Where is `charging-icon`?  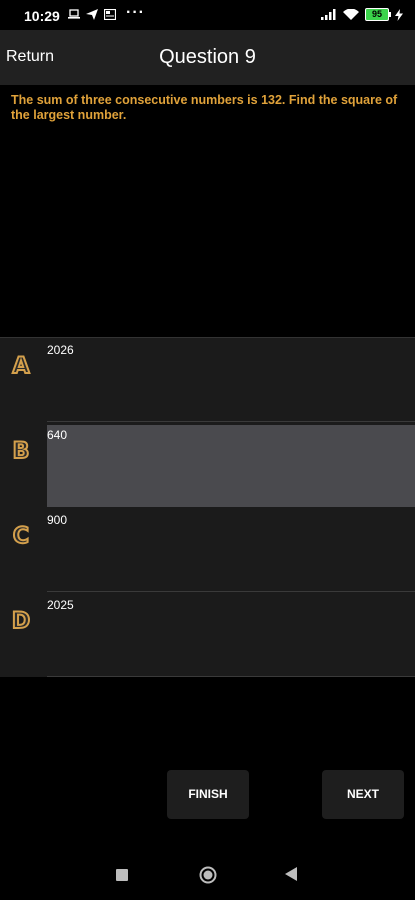 charging-icon is located at coordinates (399, 14).